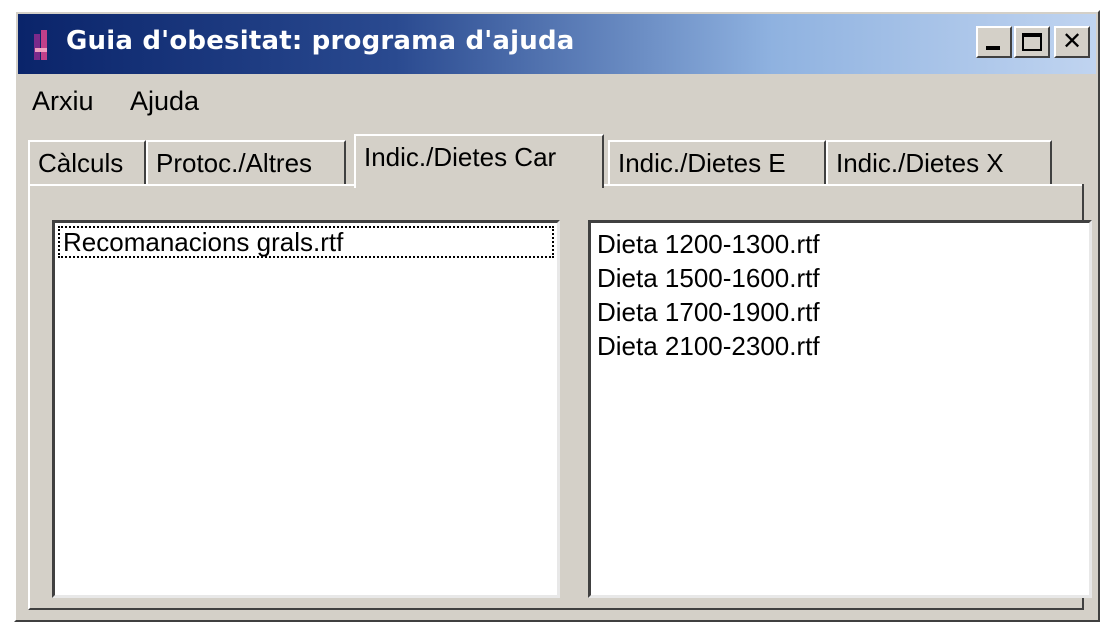 The image size is (1106, 626). Describe the element at coordinates (63, 101) in the screenshot. I see `menu-arxiu: Arxiu` at that location.